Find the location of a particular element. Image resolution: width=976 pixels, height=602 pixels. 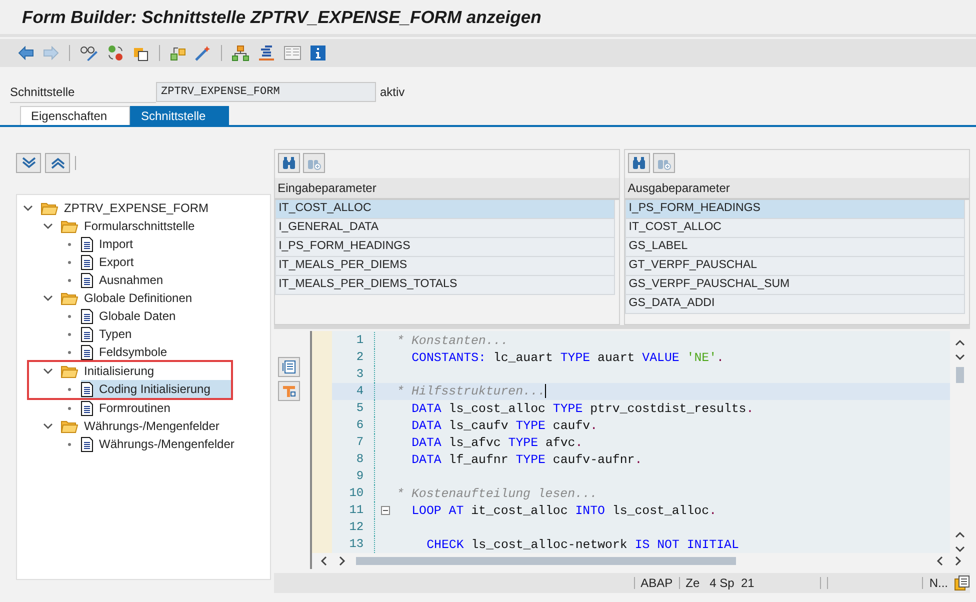

double-chevron-down-icon is located at coordinates (29, 163).